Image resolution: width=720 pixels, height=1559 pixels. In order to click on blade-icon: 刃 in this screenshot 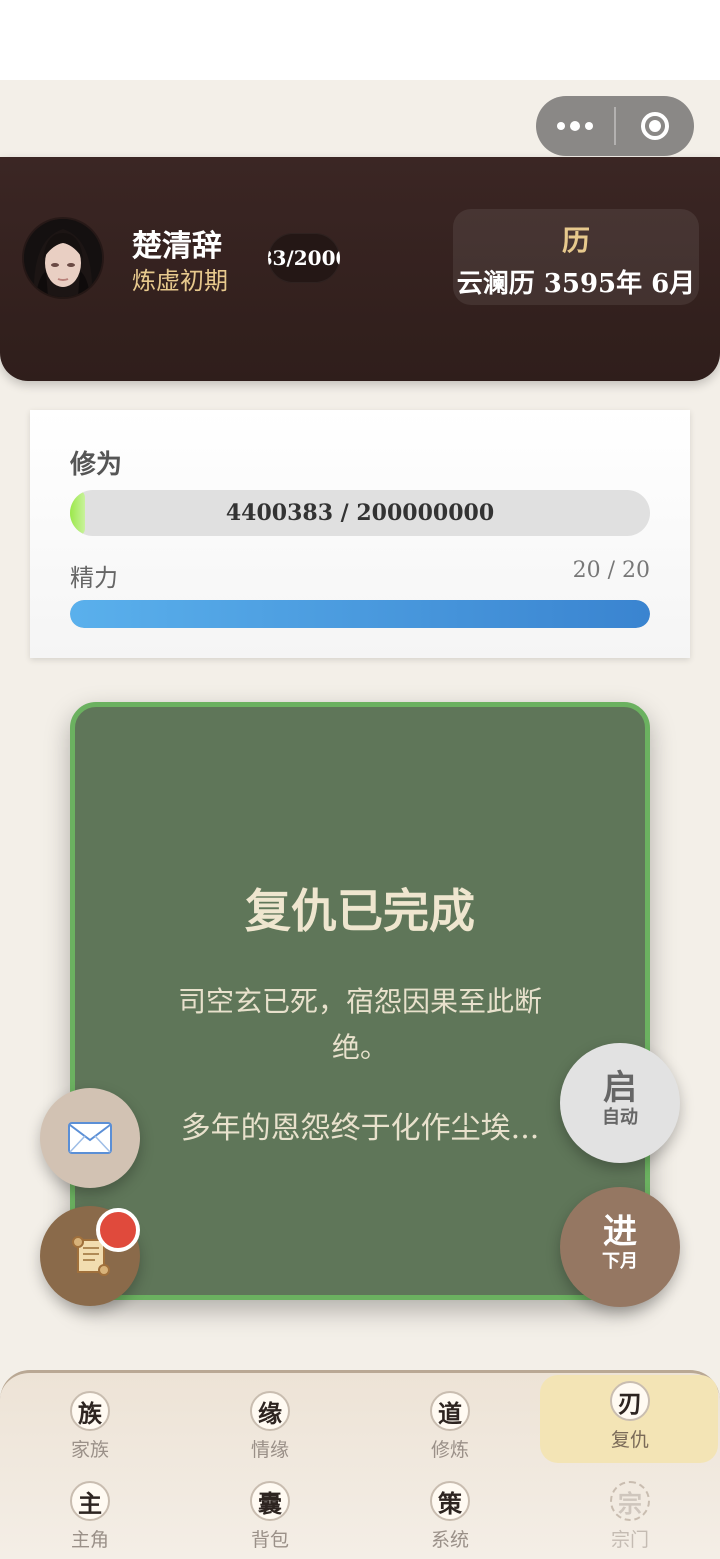, I will do `click(630, 1401)`.